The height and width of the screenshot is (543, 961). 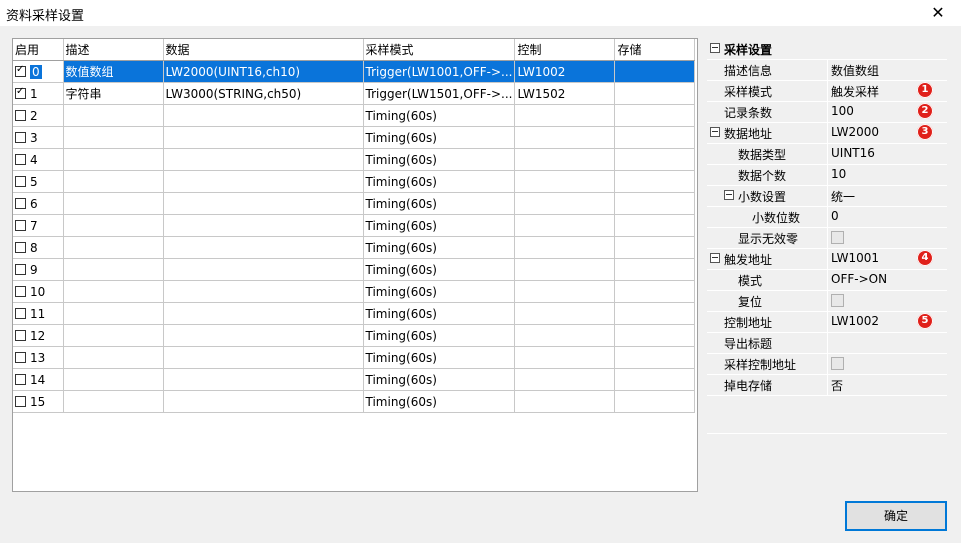 What do you see at coordinates (827, 322) in the screenshot?
I see `prop-row-control-address: 控制地址 LW1002 5` at bounding box center [827, 322].